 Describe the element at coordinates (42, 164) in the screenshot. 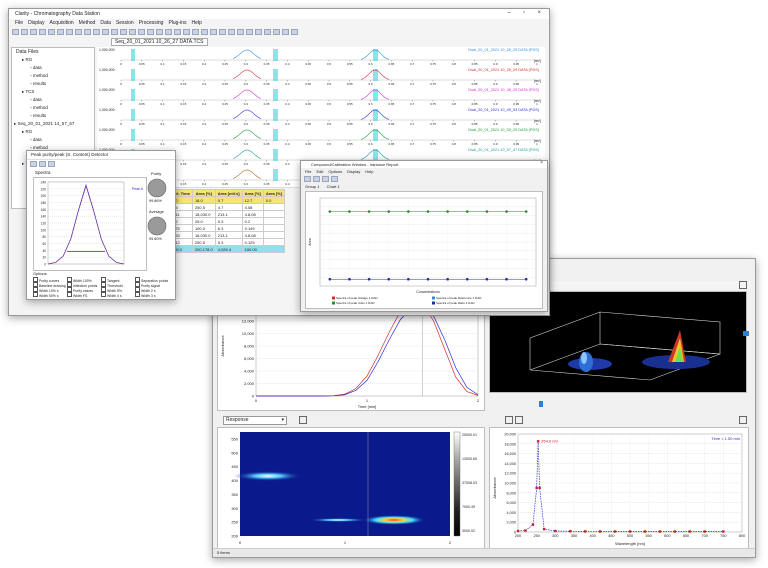

I see `back-icon` at that location.